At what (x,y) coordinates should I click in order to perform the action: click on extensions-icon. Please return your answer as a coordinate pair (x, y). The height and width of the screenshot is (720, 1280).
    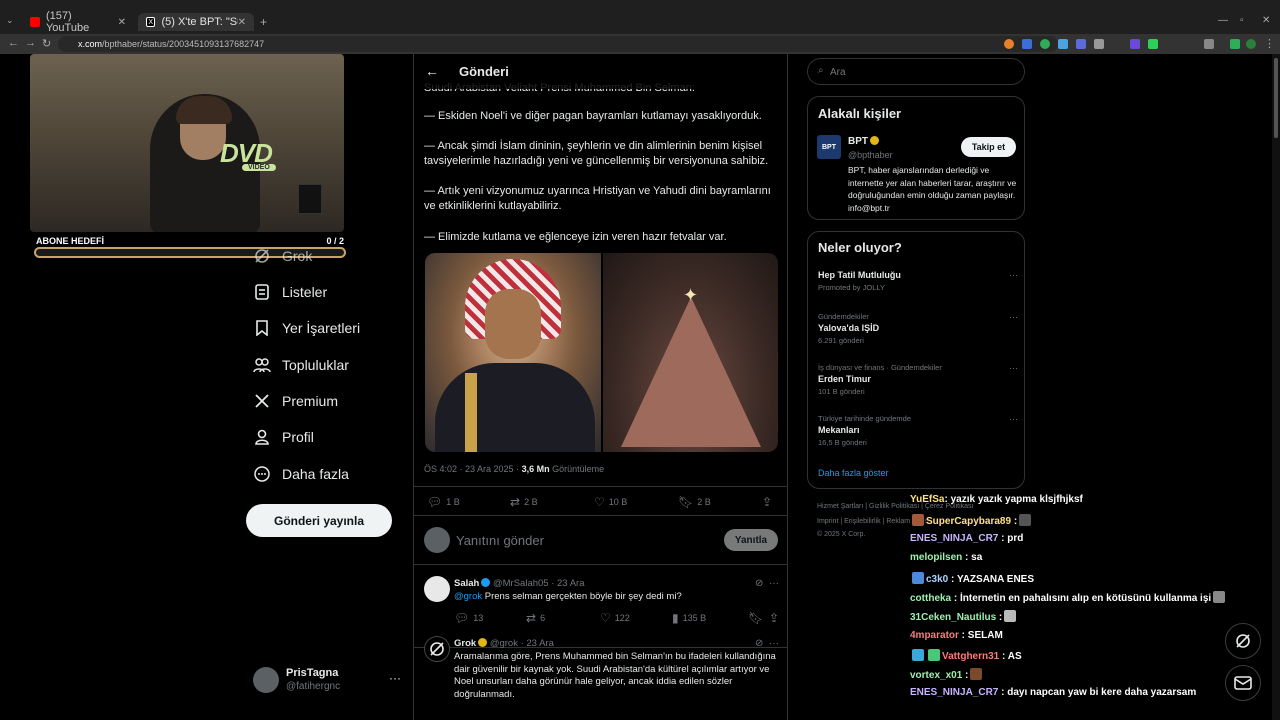
    Looking at the image, I should click on (1209, 44).